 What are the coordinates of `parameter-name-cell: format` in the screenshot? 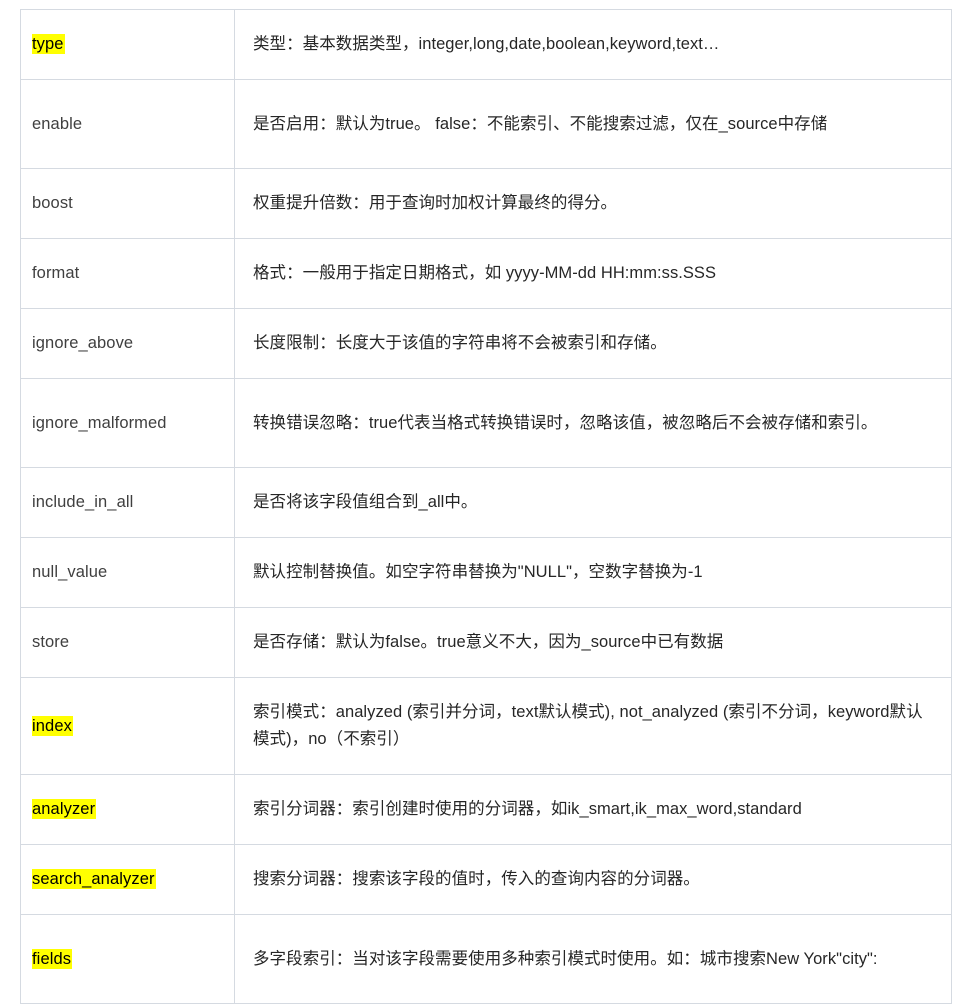 It's located at (127, 273).